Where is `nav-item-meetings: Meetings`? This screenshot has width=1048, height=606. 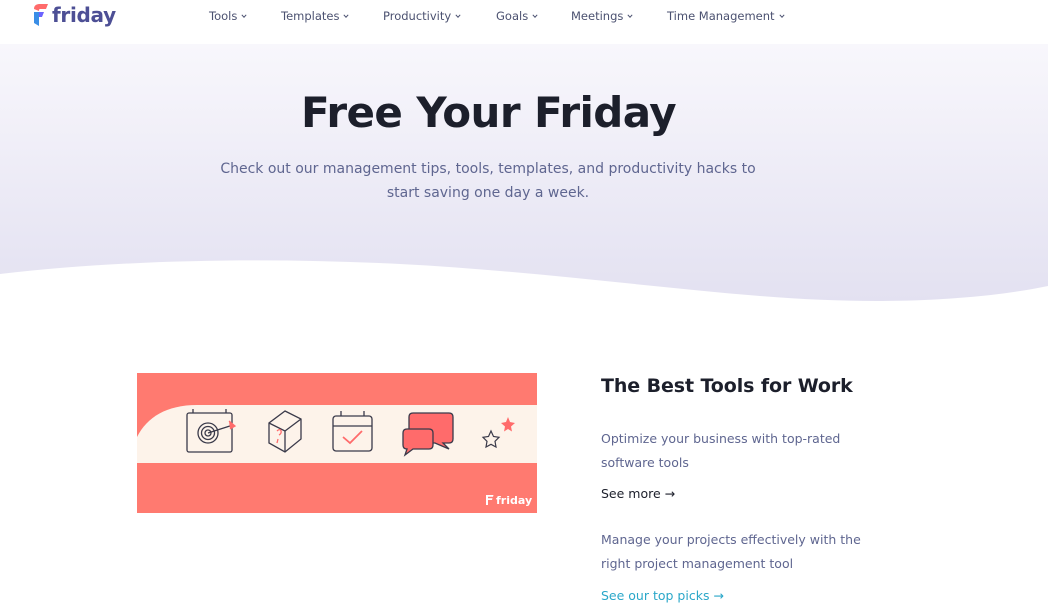
nav-item-meetings: Meetings is located at coordinates (602, 16).